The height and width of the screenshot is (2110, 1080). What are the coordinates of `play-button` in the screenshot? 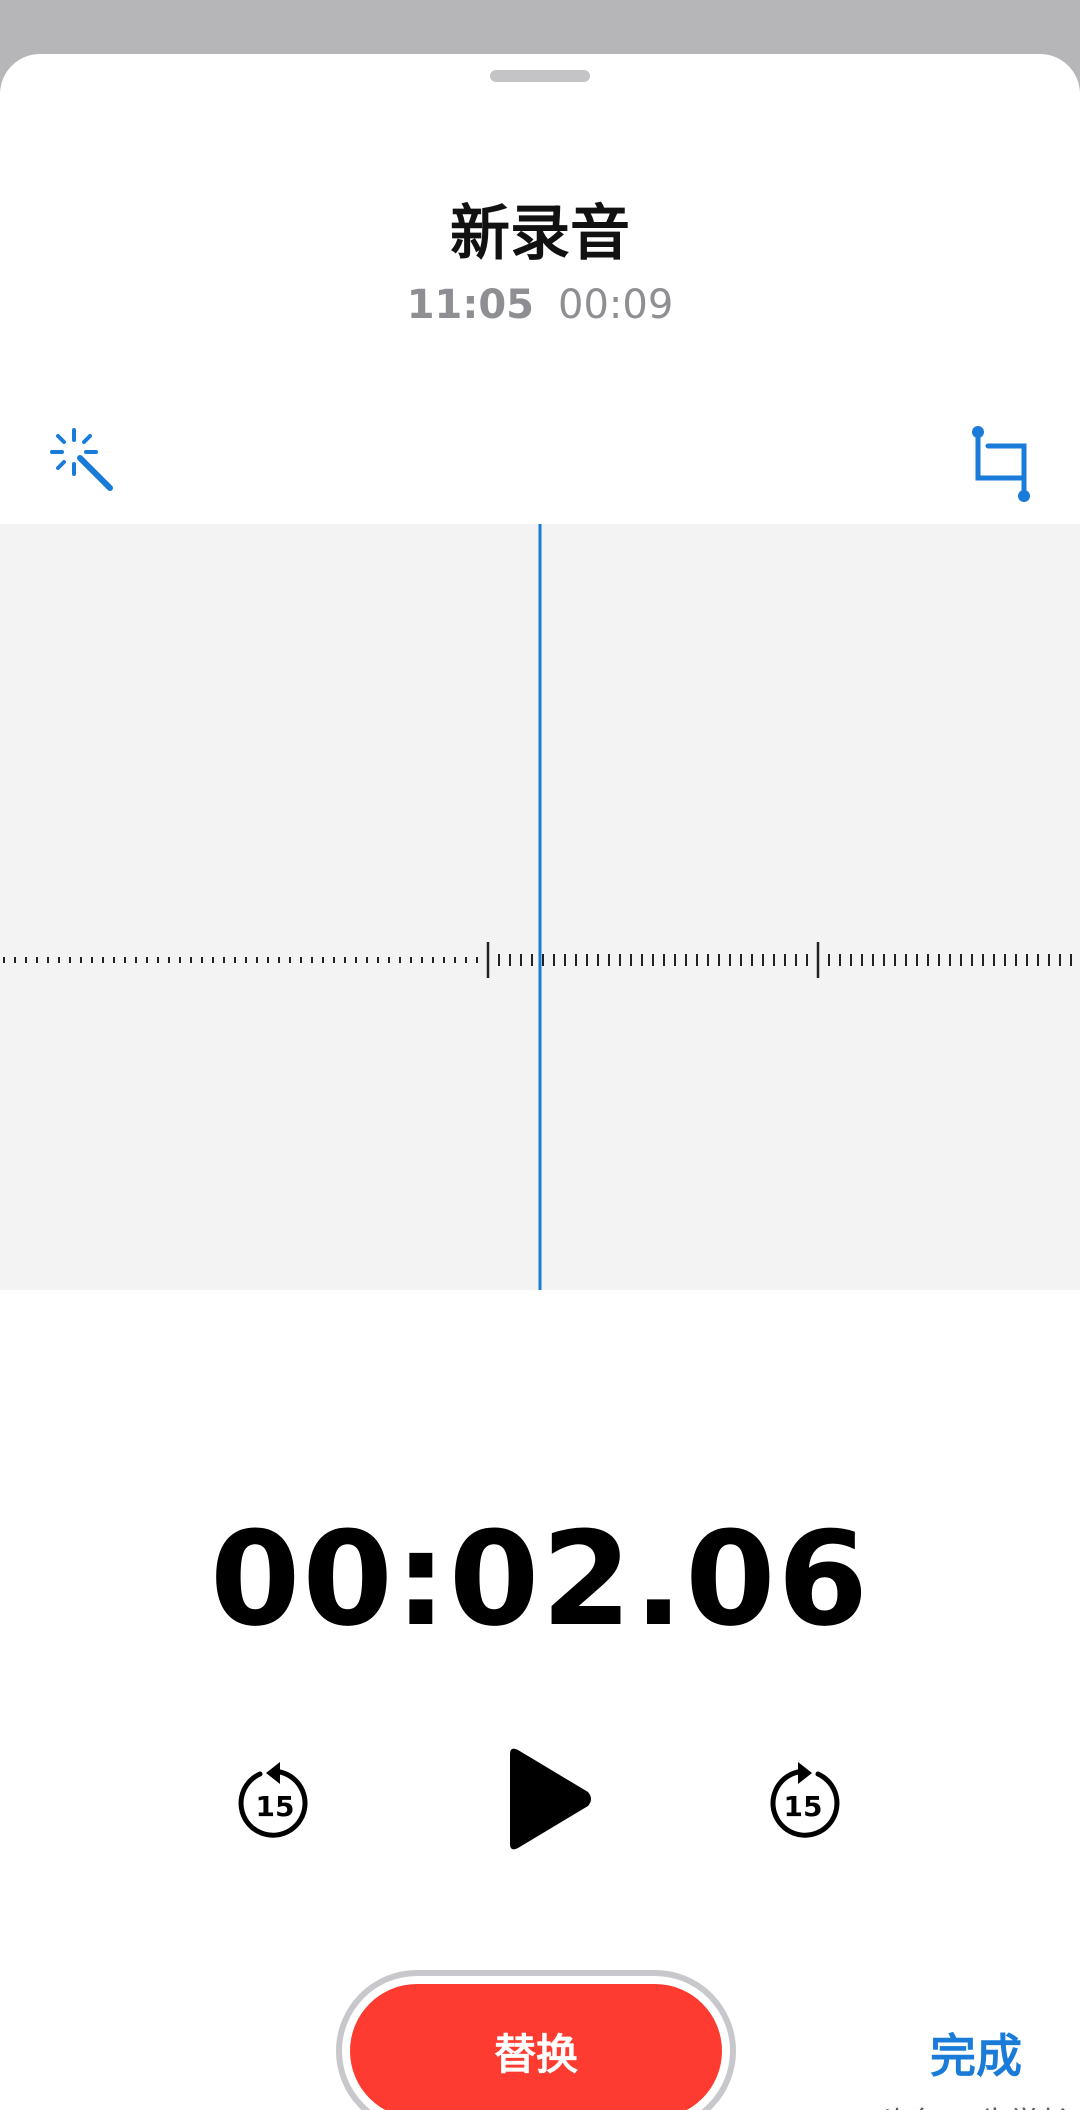 It's located at (546, 1799).